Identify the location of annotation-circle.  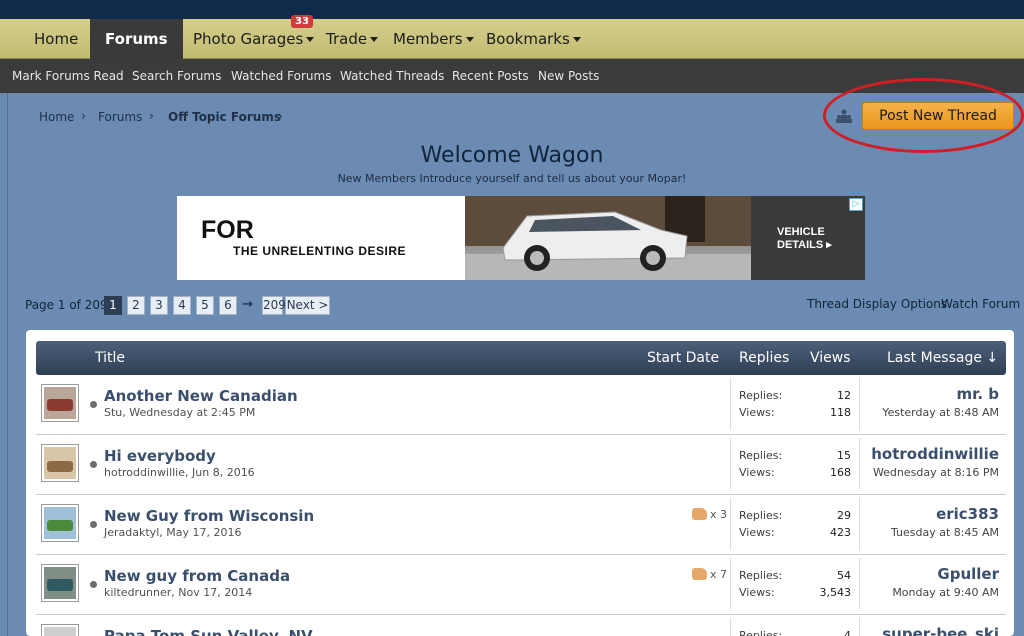
(923, 115).